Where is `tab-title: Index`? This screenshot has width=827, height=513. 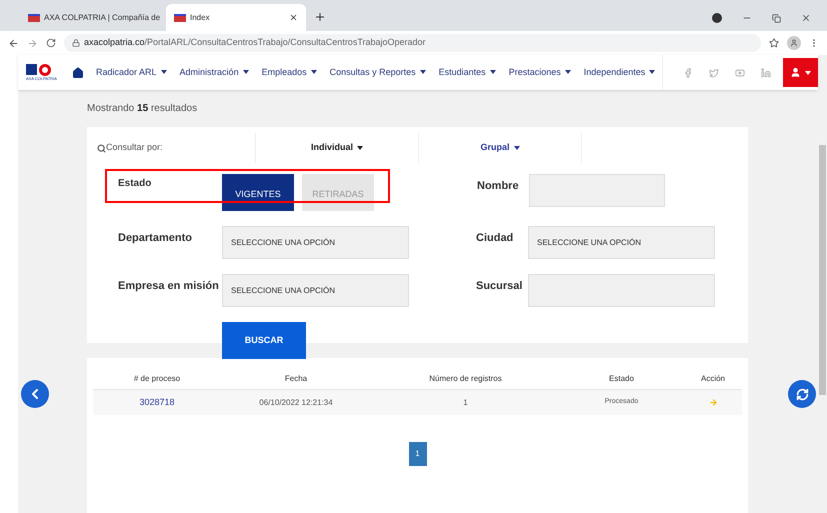 tab-title: Index is located at coordinates (200, 18).